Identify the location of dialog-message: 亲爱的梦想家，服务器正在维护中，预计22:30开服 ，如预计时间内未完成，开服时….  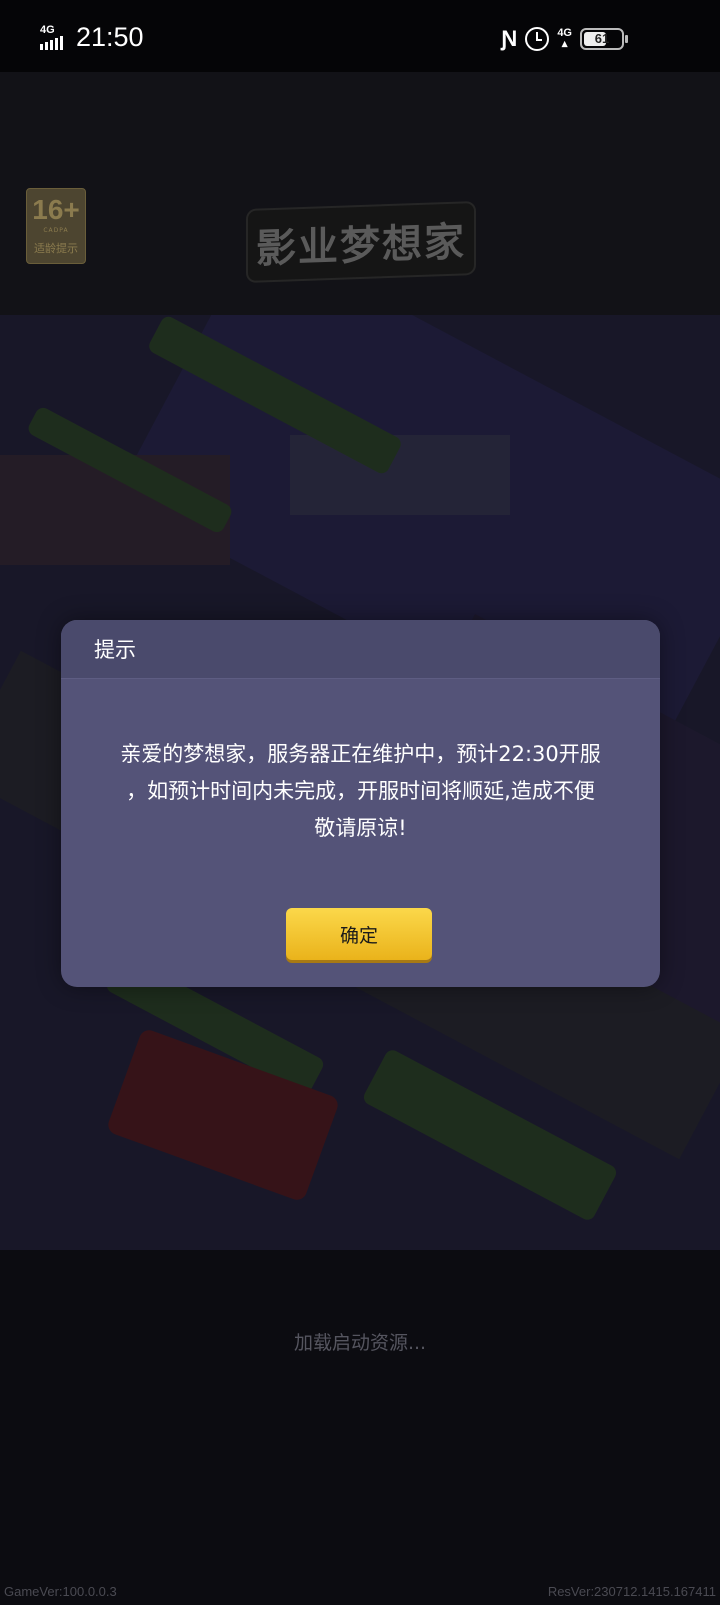
(360, 791).